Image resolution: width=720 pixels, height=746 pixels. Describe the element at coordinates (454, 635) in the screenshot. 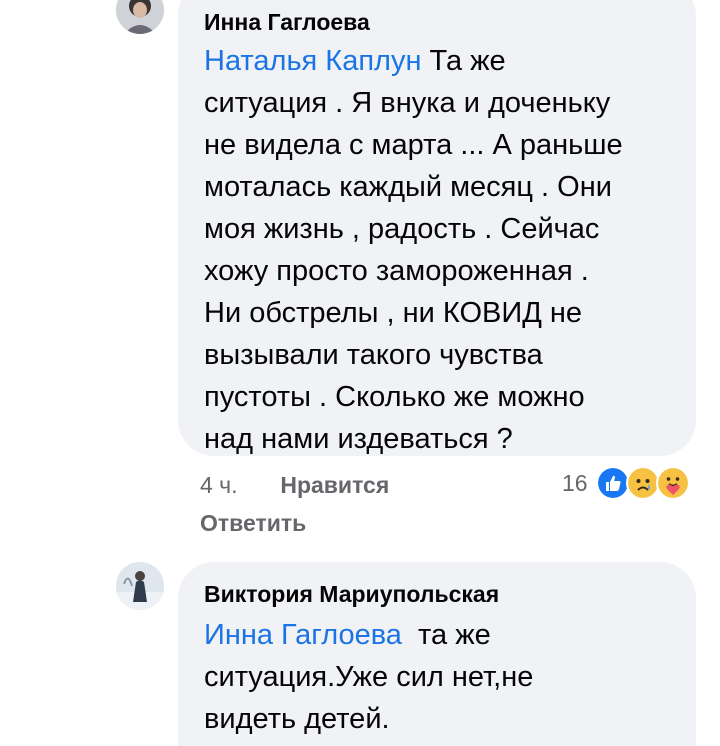

I see `comment-line-text: та же` at that location.